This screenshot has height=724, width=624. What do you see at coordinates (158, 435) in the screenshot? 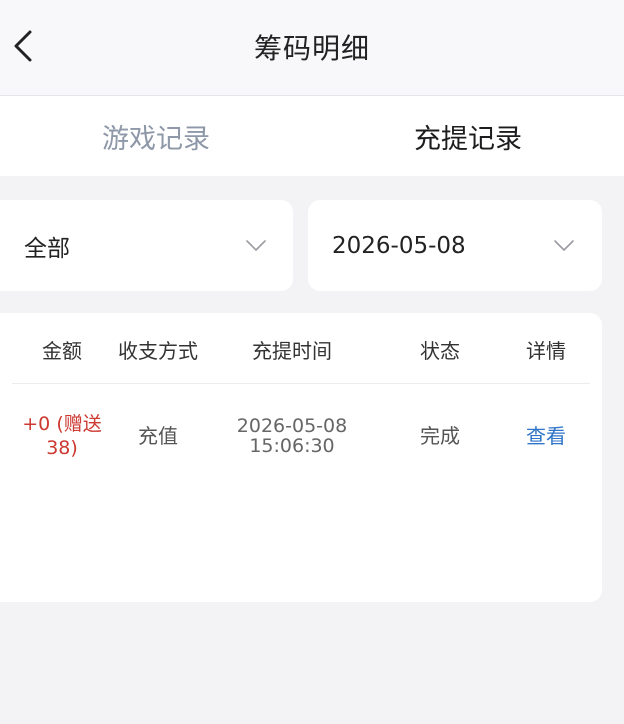
I see `cell-method: 充值` at bounding box center [158, 435].